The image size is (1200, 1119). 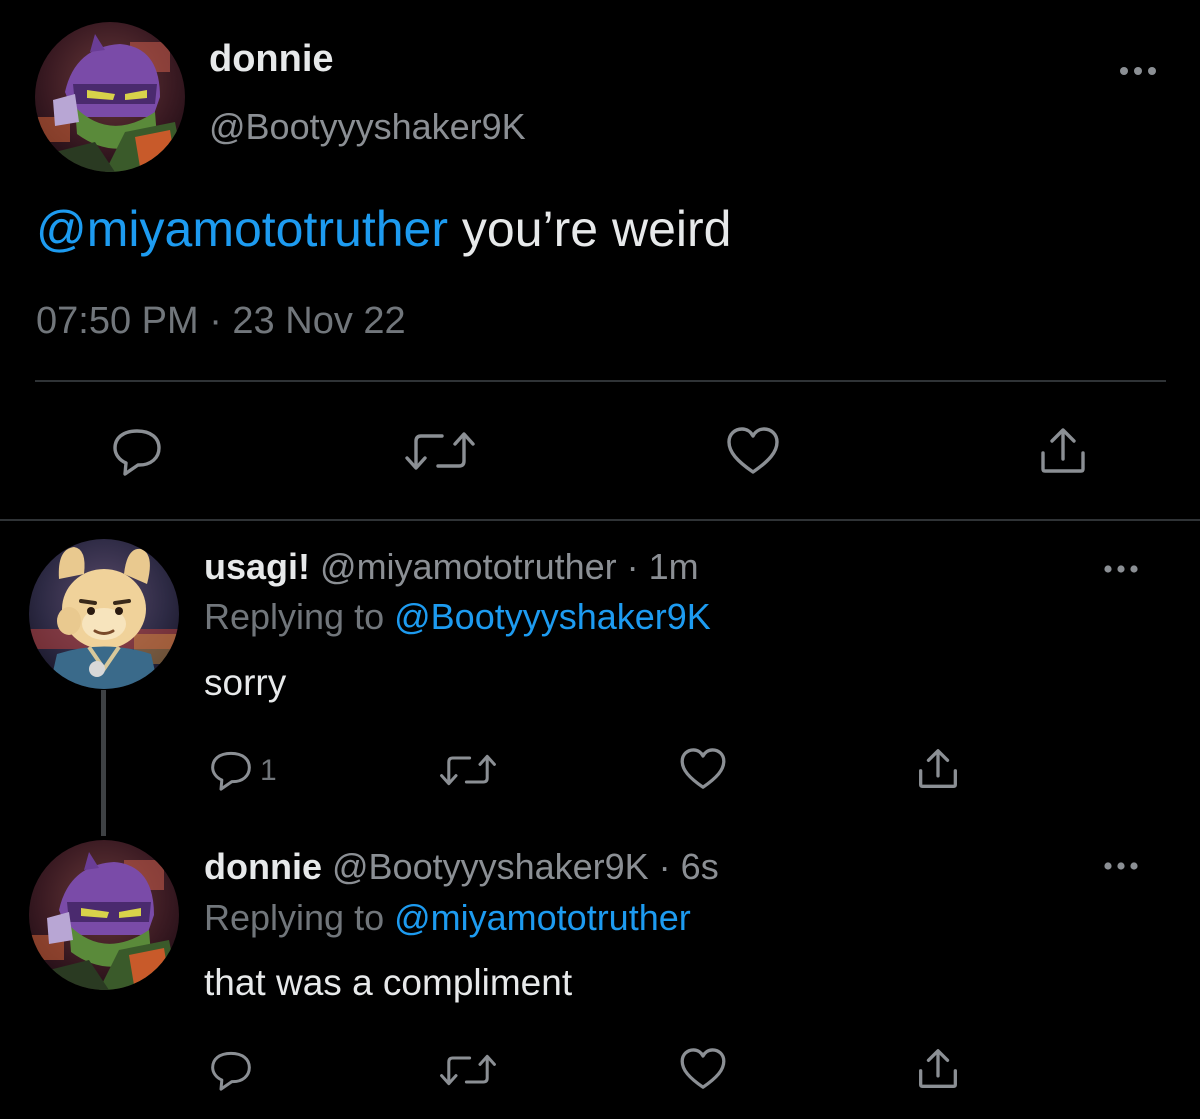 I want to click on reply-display-name: usagi!, so click(x=257, y=566).